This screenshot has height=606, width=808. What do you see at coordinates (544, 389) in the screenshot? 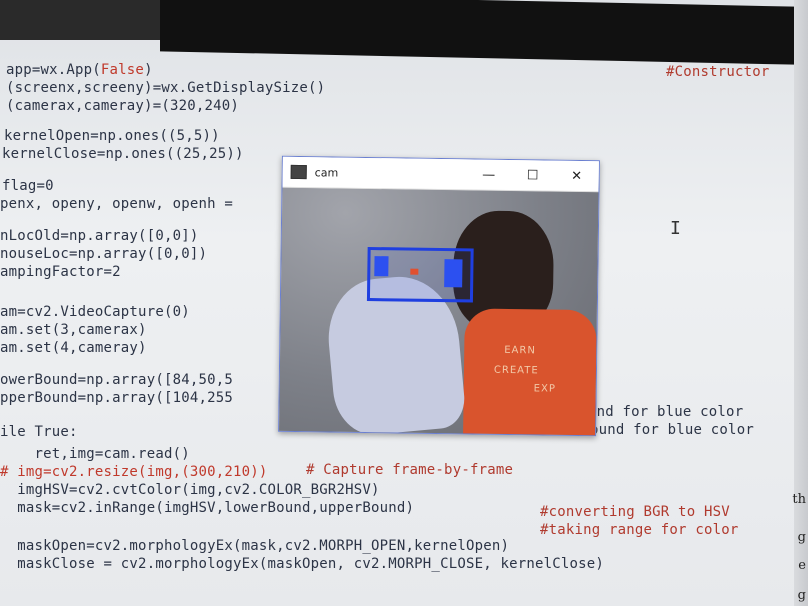
I see `shirt-text: EXP` at bounding box center [544, 389].